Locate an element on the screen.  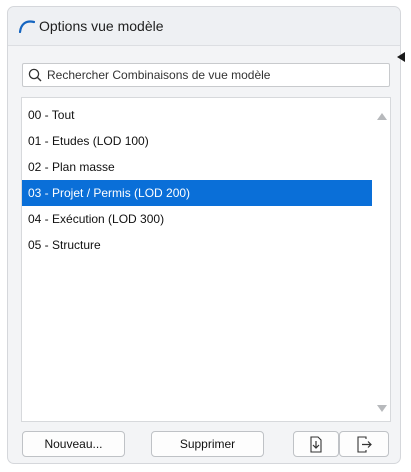
delete-button: Supprimer is located at coordinates (207, 444).